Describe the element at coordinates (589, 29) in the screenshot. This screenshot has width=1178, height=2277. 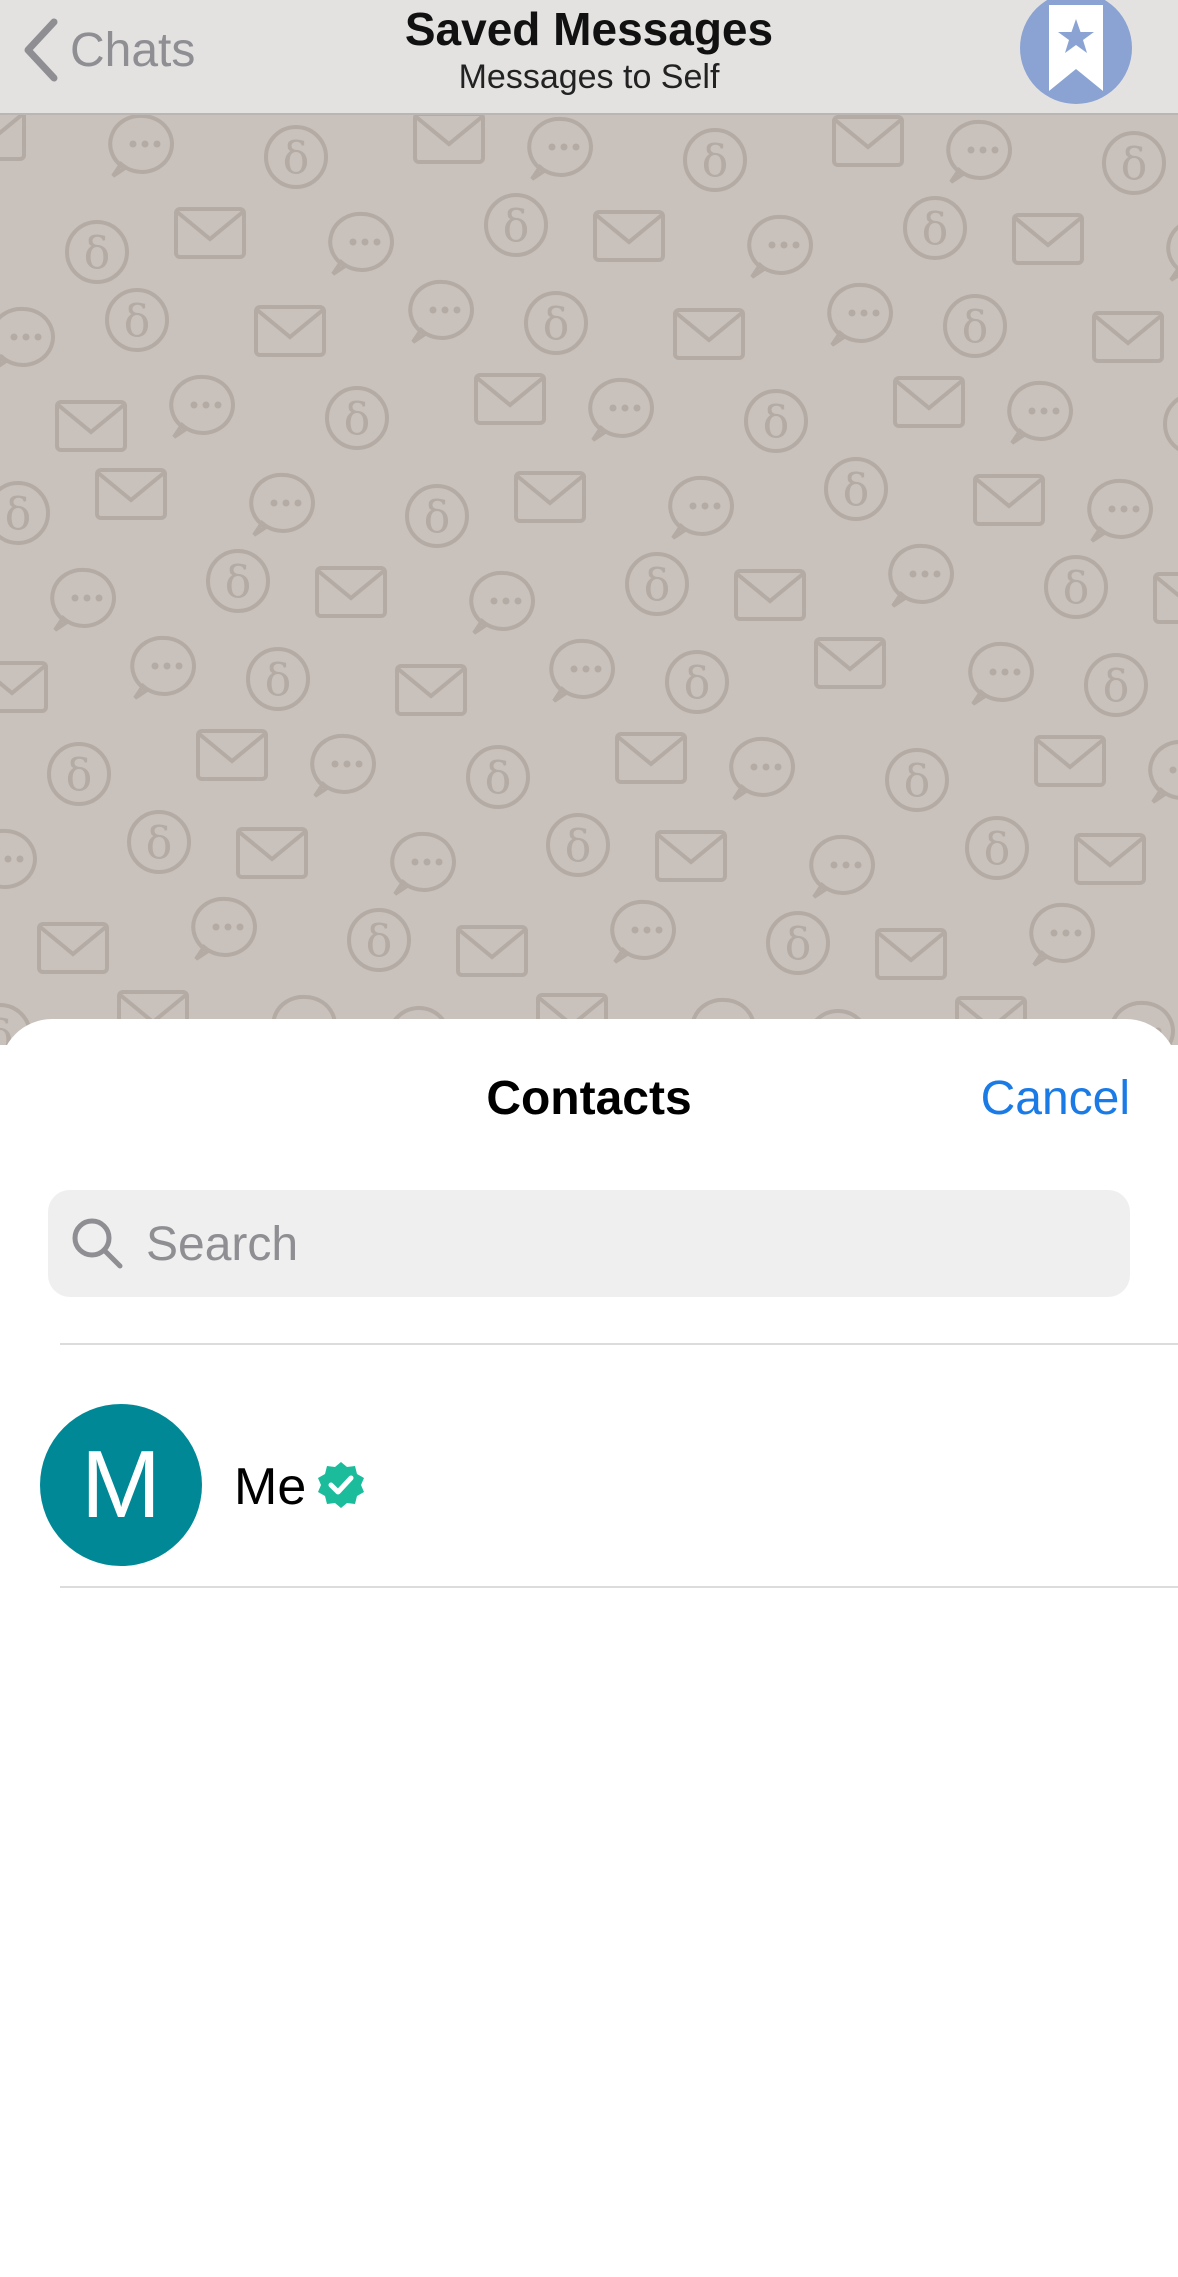
I see `chat-title: Saved Messages` at that location.